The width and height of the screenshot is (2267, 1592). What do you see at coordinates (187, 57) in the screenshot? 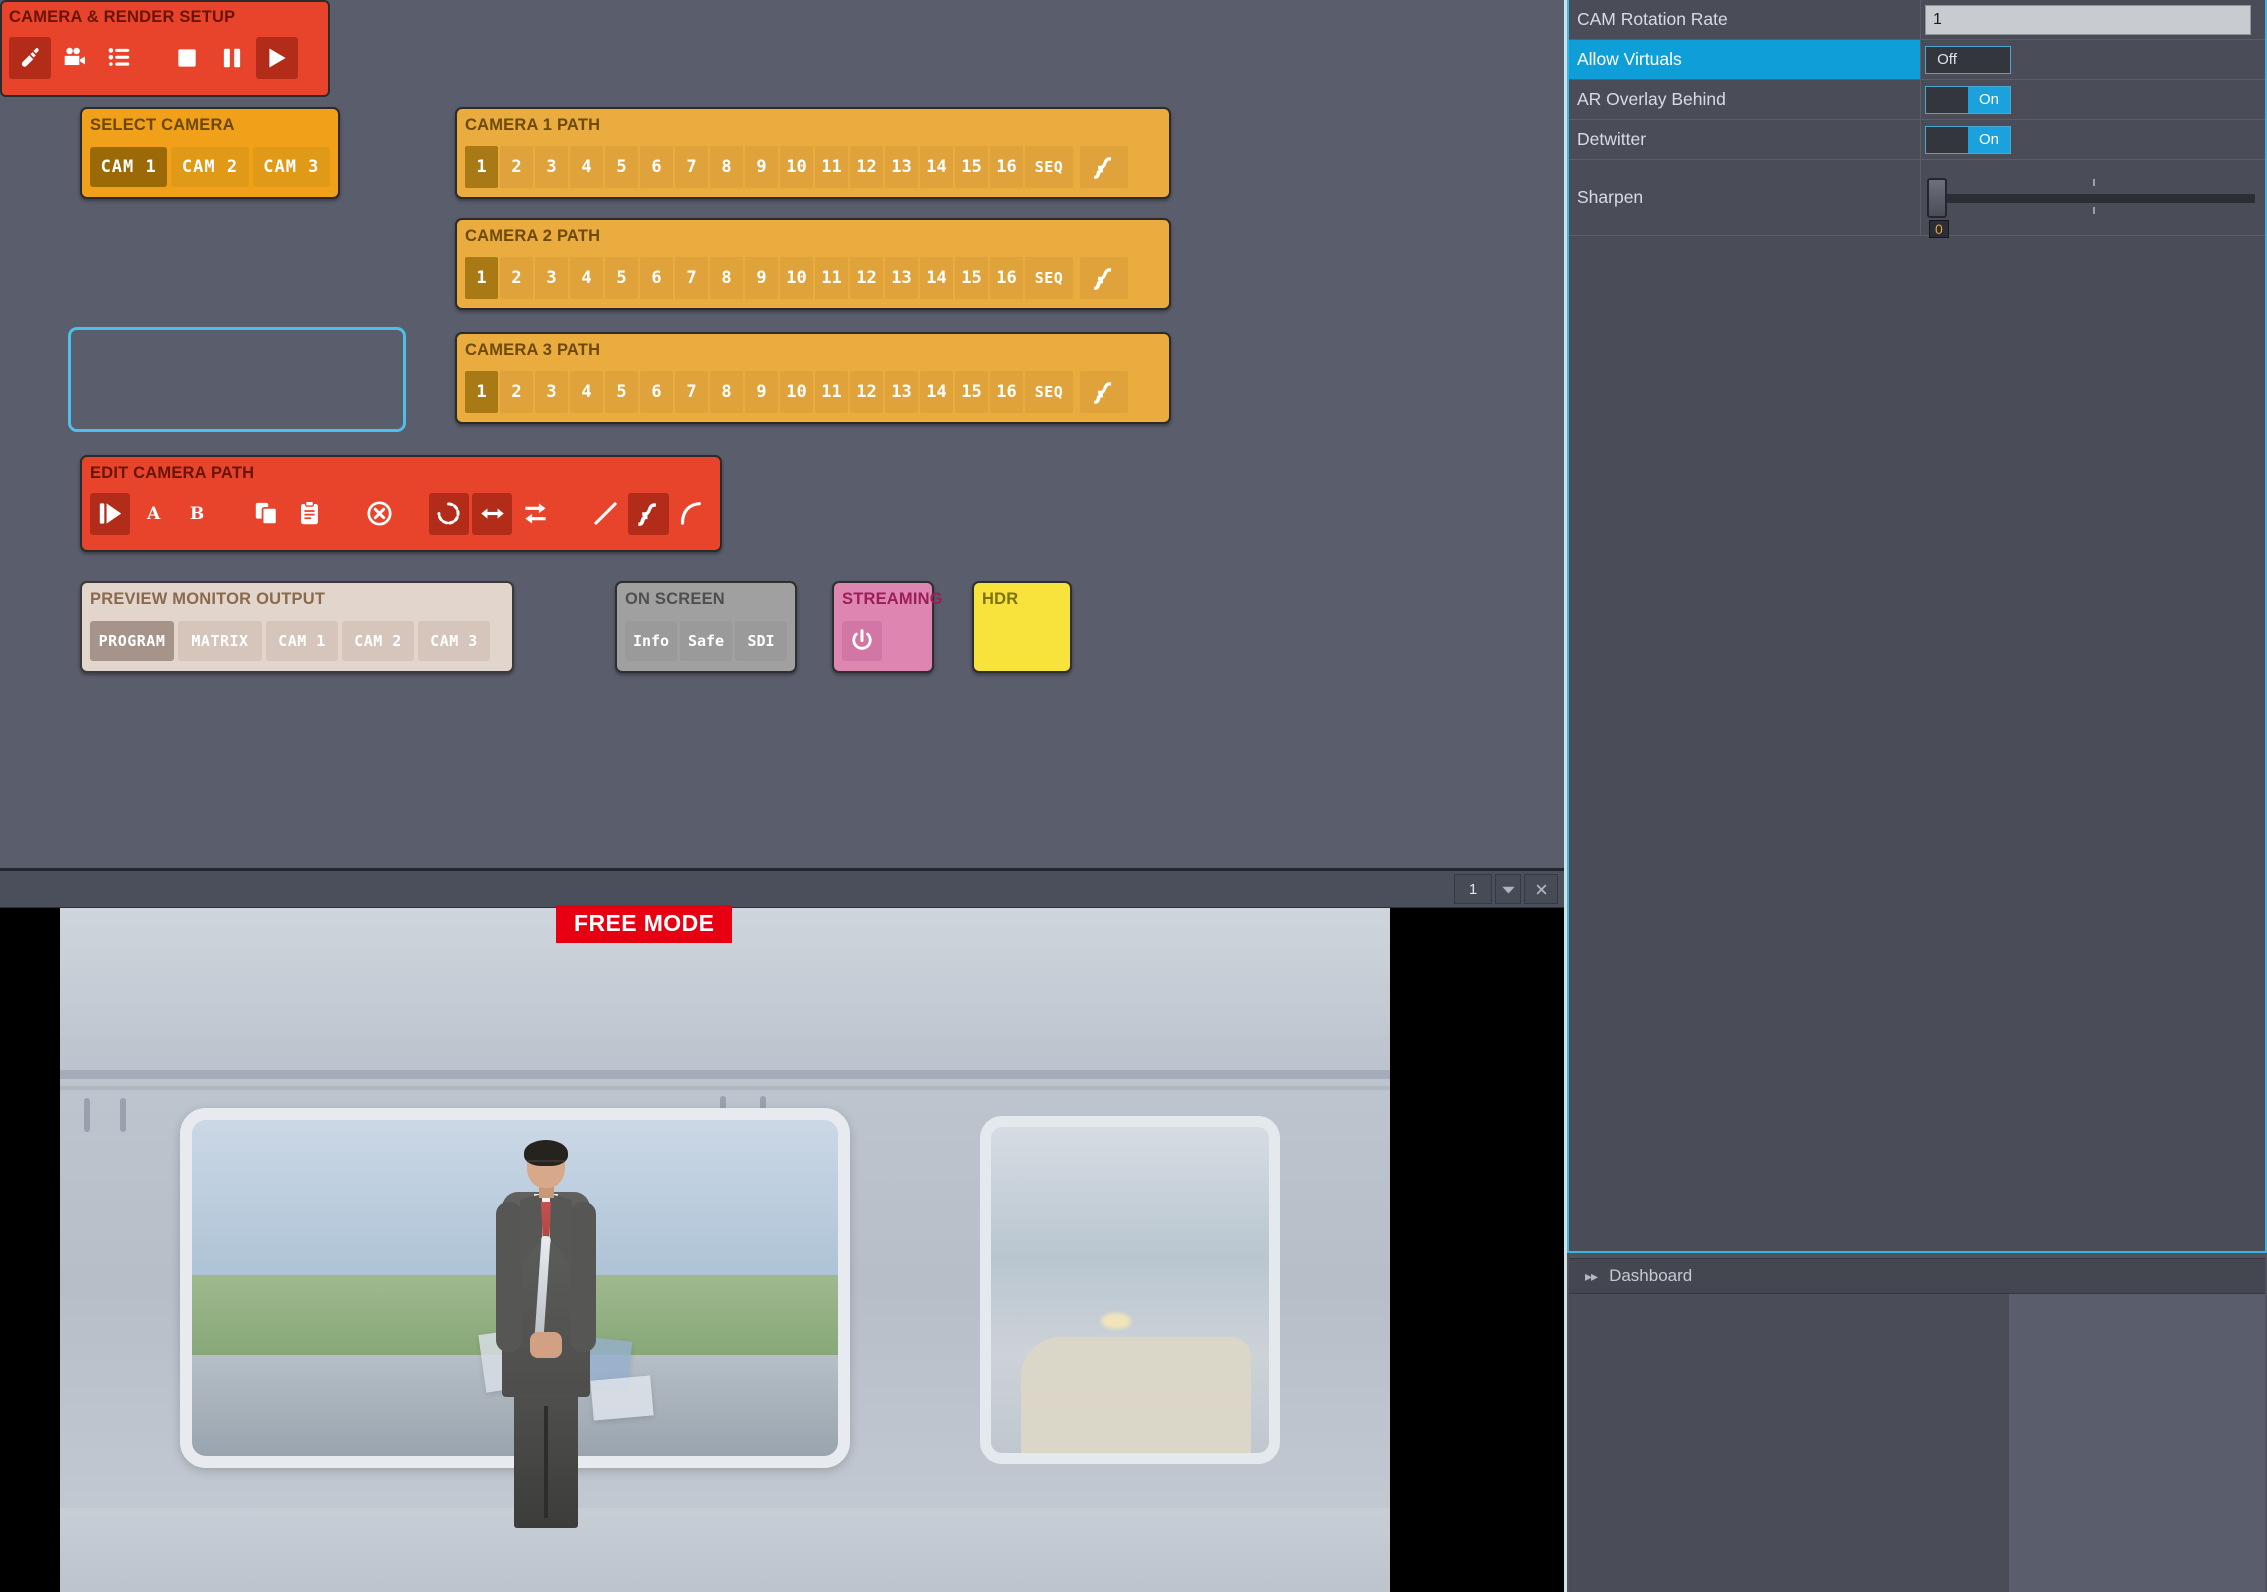
I see `stop-button` at bounding box center [187, 57].